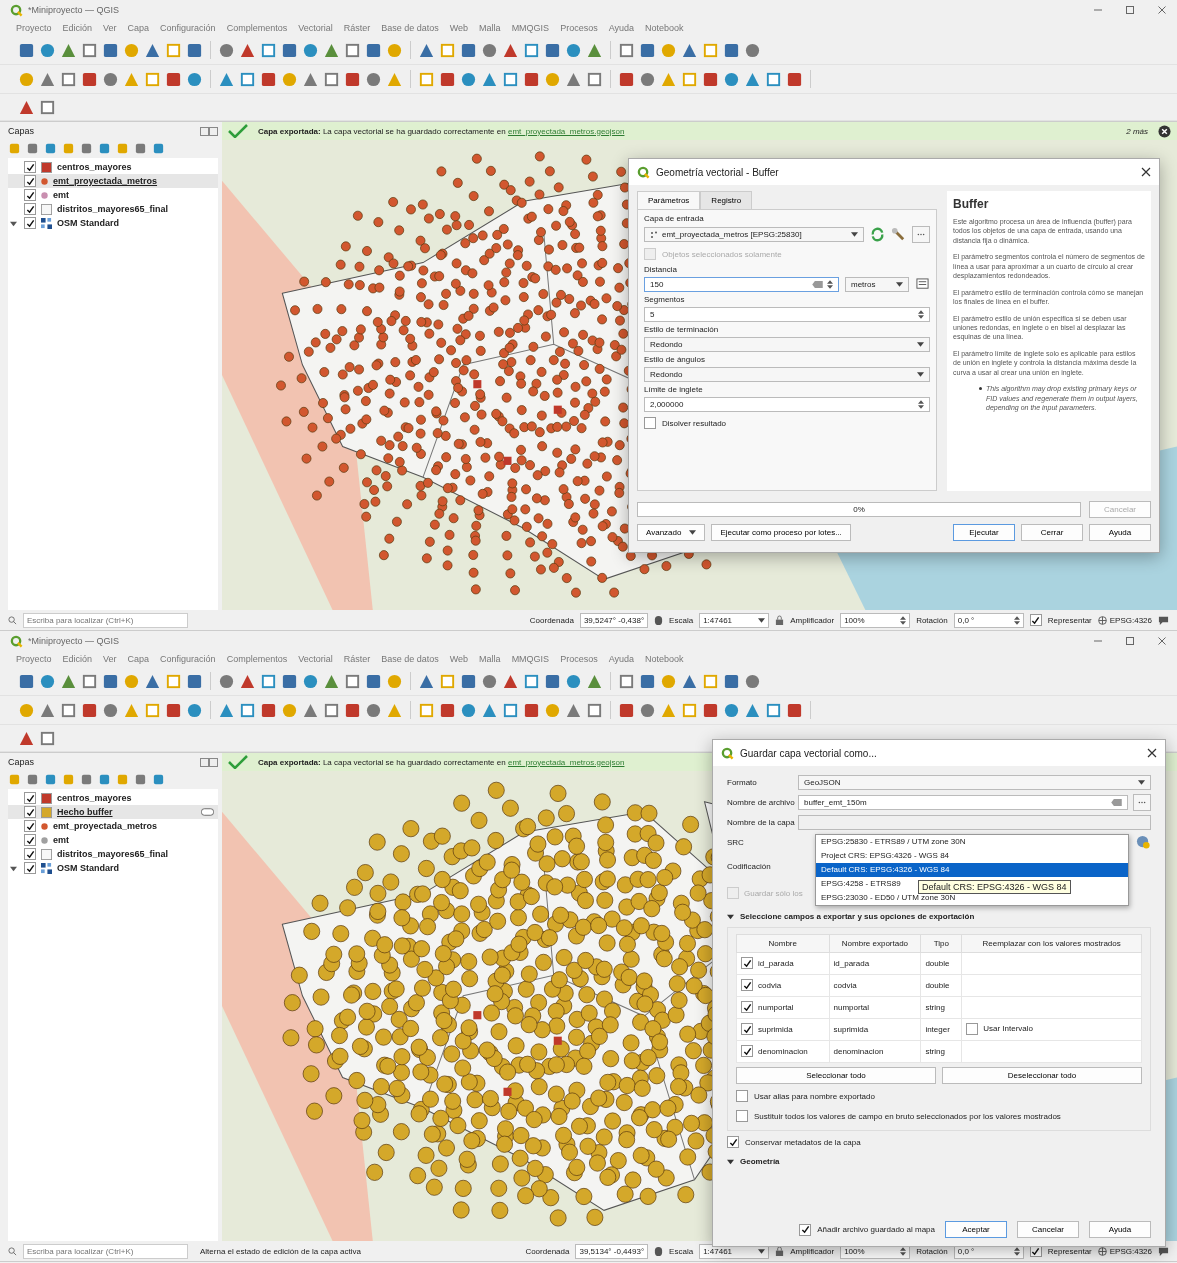 This screenshot has width=1177, height=1263. Describe the element at coordinates (941, 985) in the screenshot. I see `table-cell: double` at that location.